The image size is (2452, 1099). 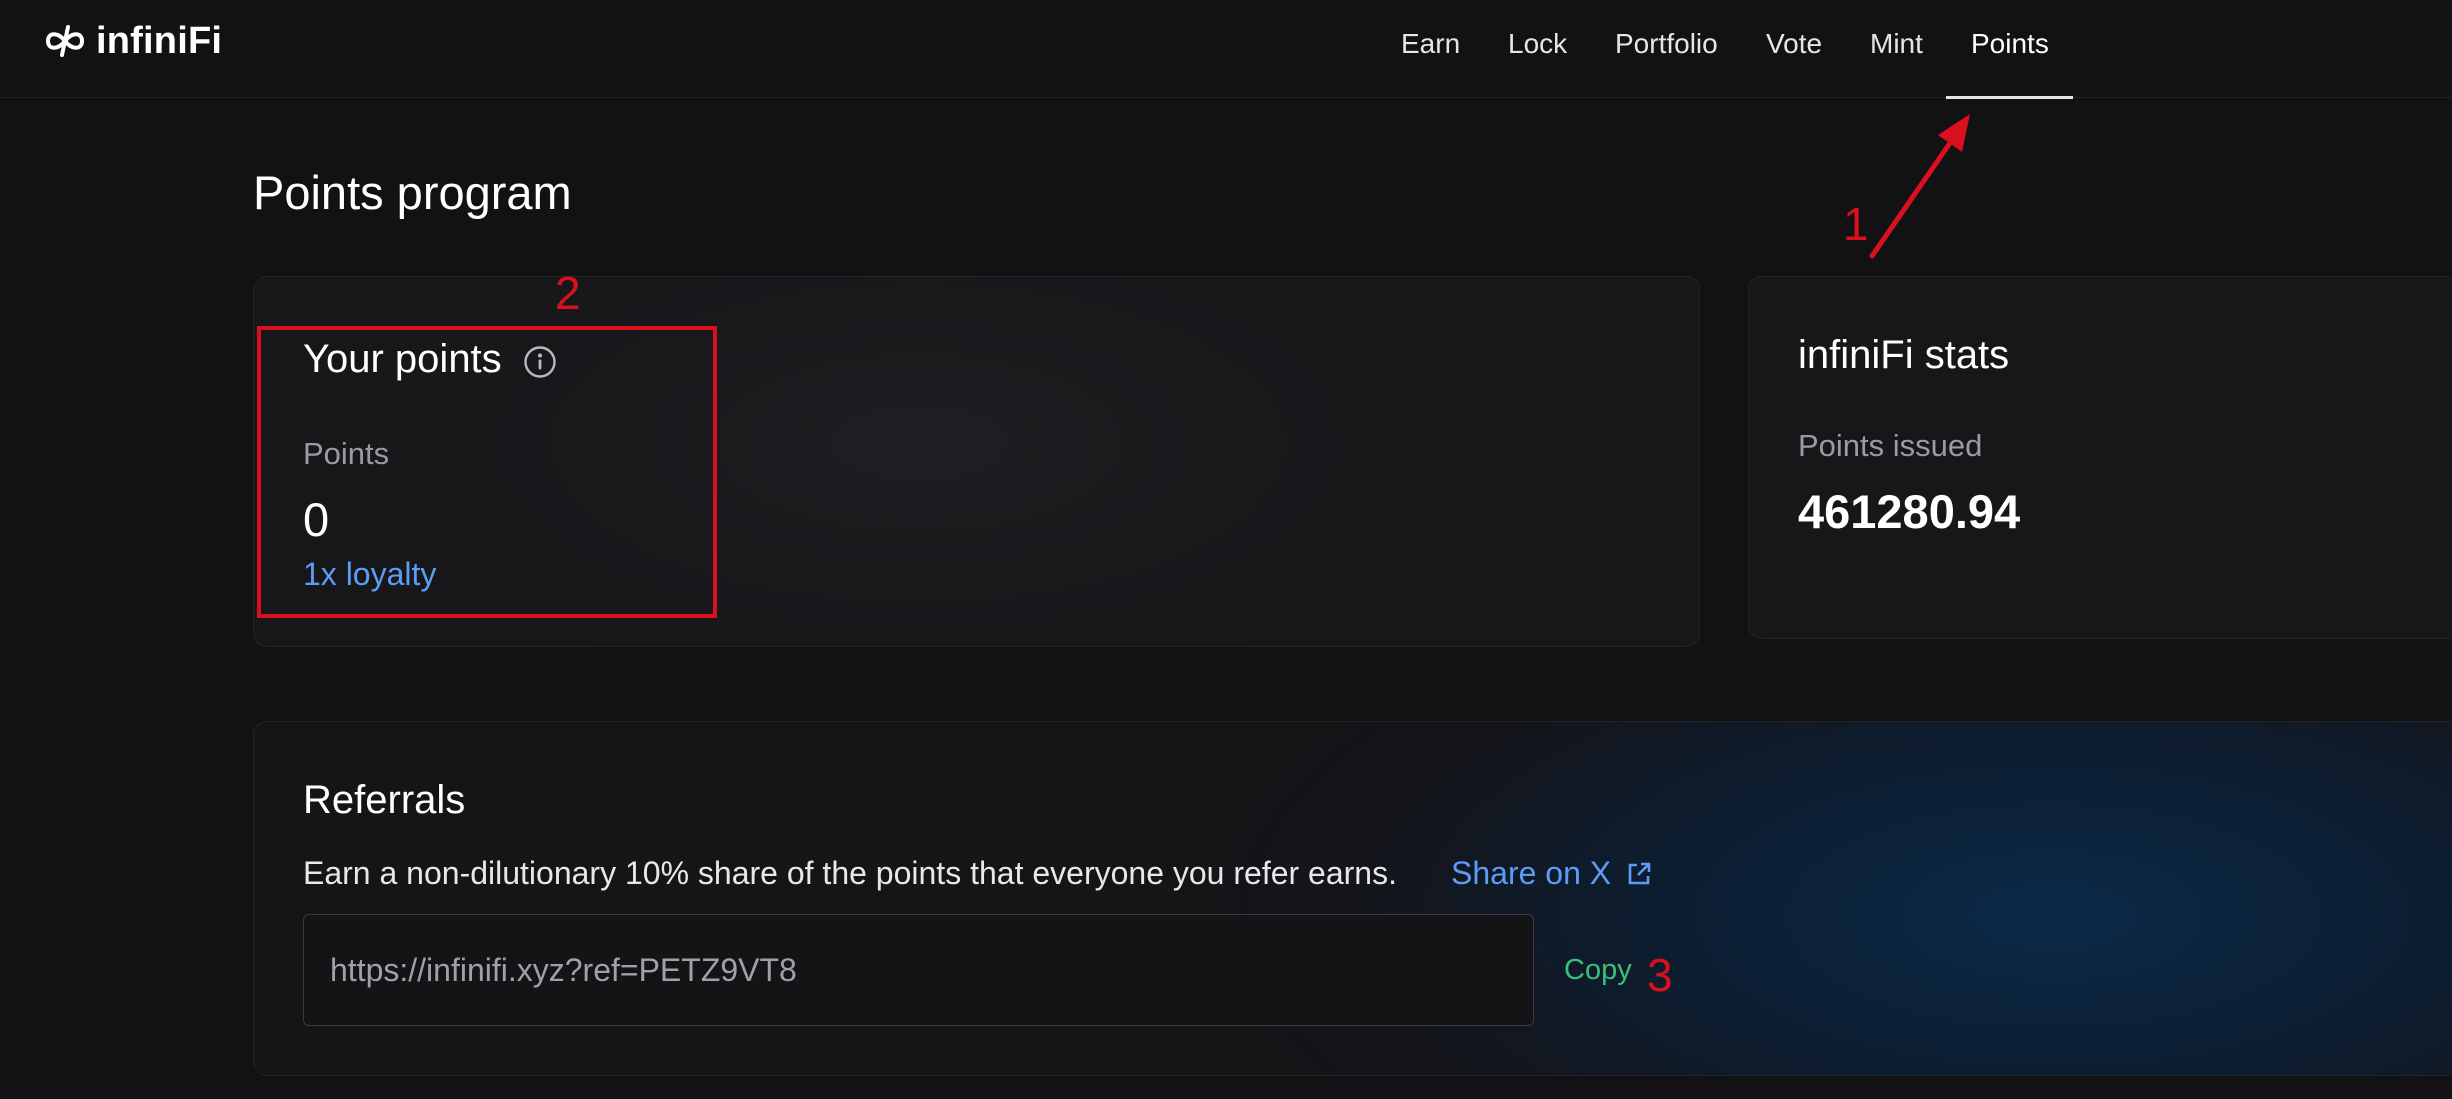 What do you see at coordinates (65, 41) in the screenshot?
I see `infinity-icon` at bounding box center [65, 41].